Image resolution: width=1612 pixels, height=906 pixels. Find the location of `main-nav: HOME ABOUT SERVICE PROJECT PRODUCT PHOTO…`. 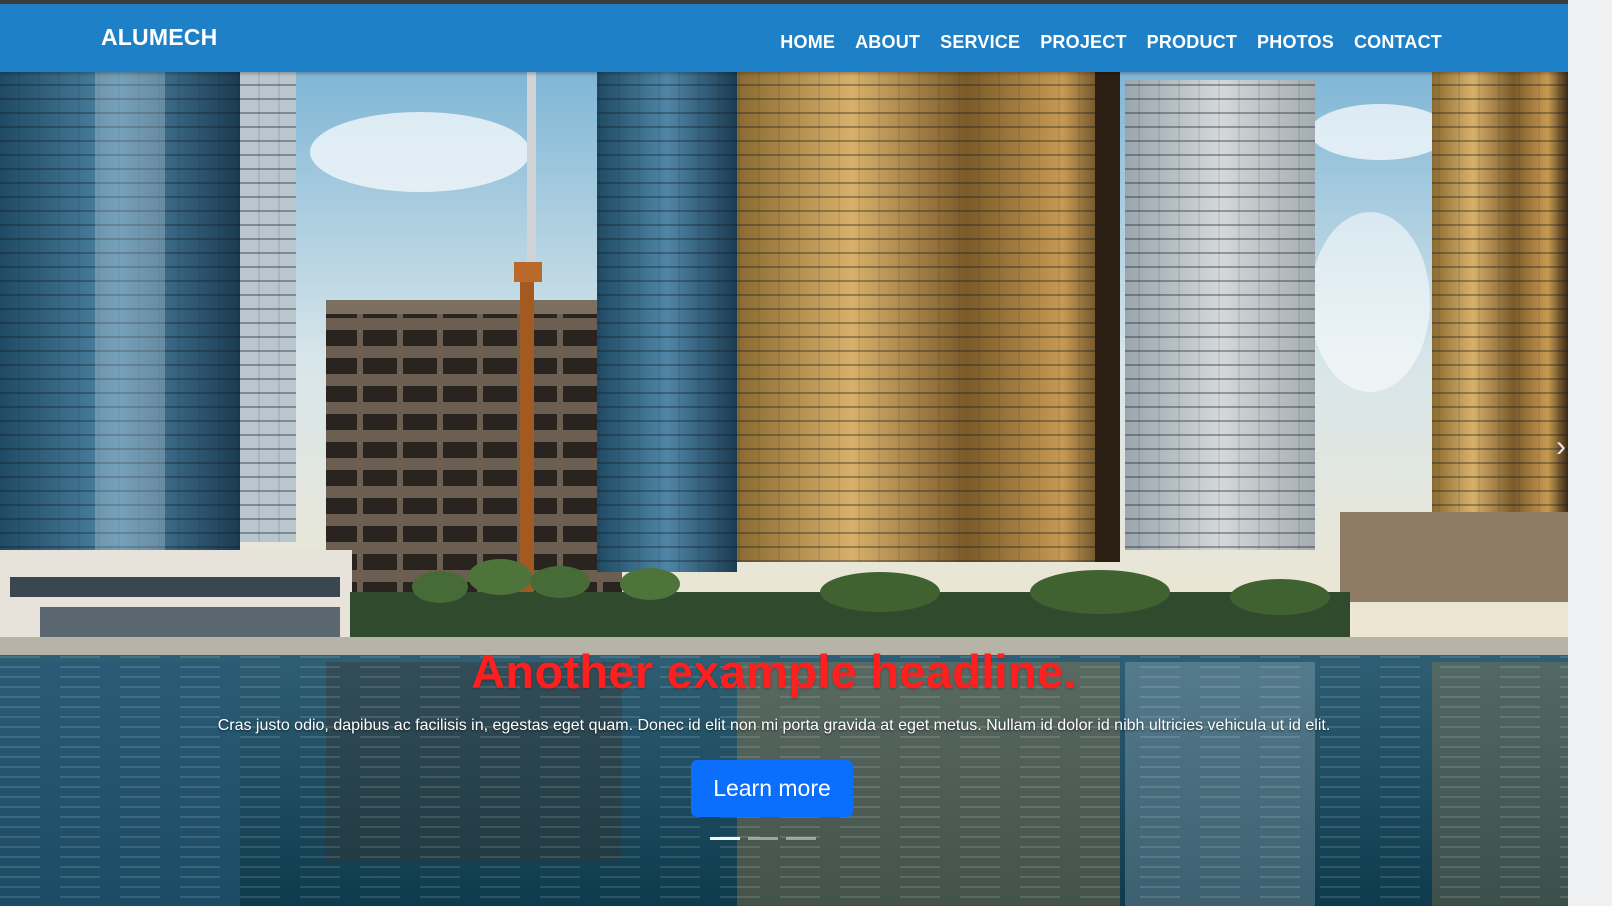

main-nav: HOME ABOUT SERVICE PROJECT PRODUCT PHOTO… is located at coordinates (1111, 42).